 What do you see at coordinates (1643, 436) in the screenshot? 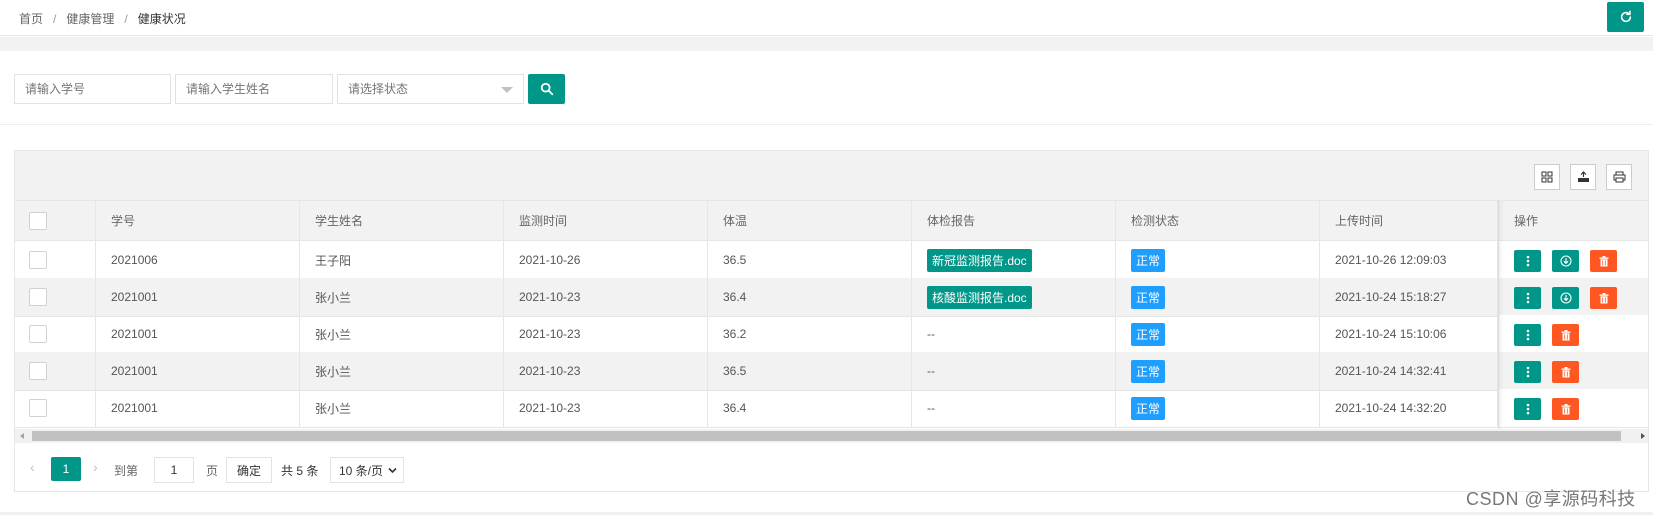
I see `scroll-right-icon` at bounding box center [1643, 436].